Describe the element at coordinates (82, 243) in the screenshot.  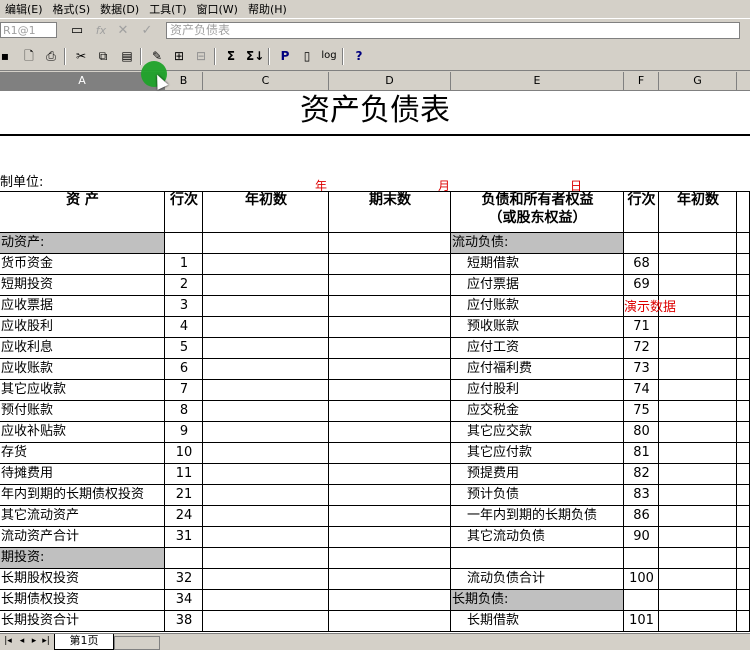
I see `asset-name-cell: 动资产:` at that location.